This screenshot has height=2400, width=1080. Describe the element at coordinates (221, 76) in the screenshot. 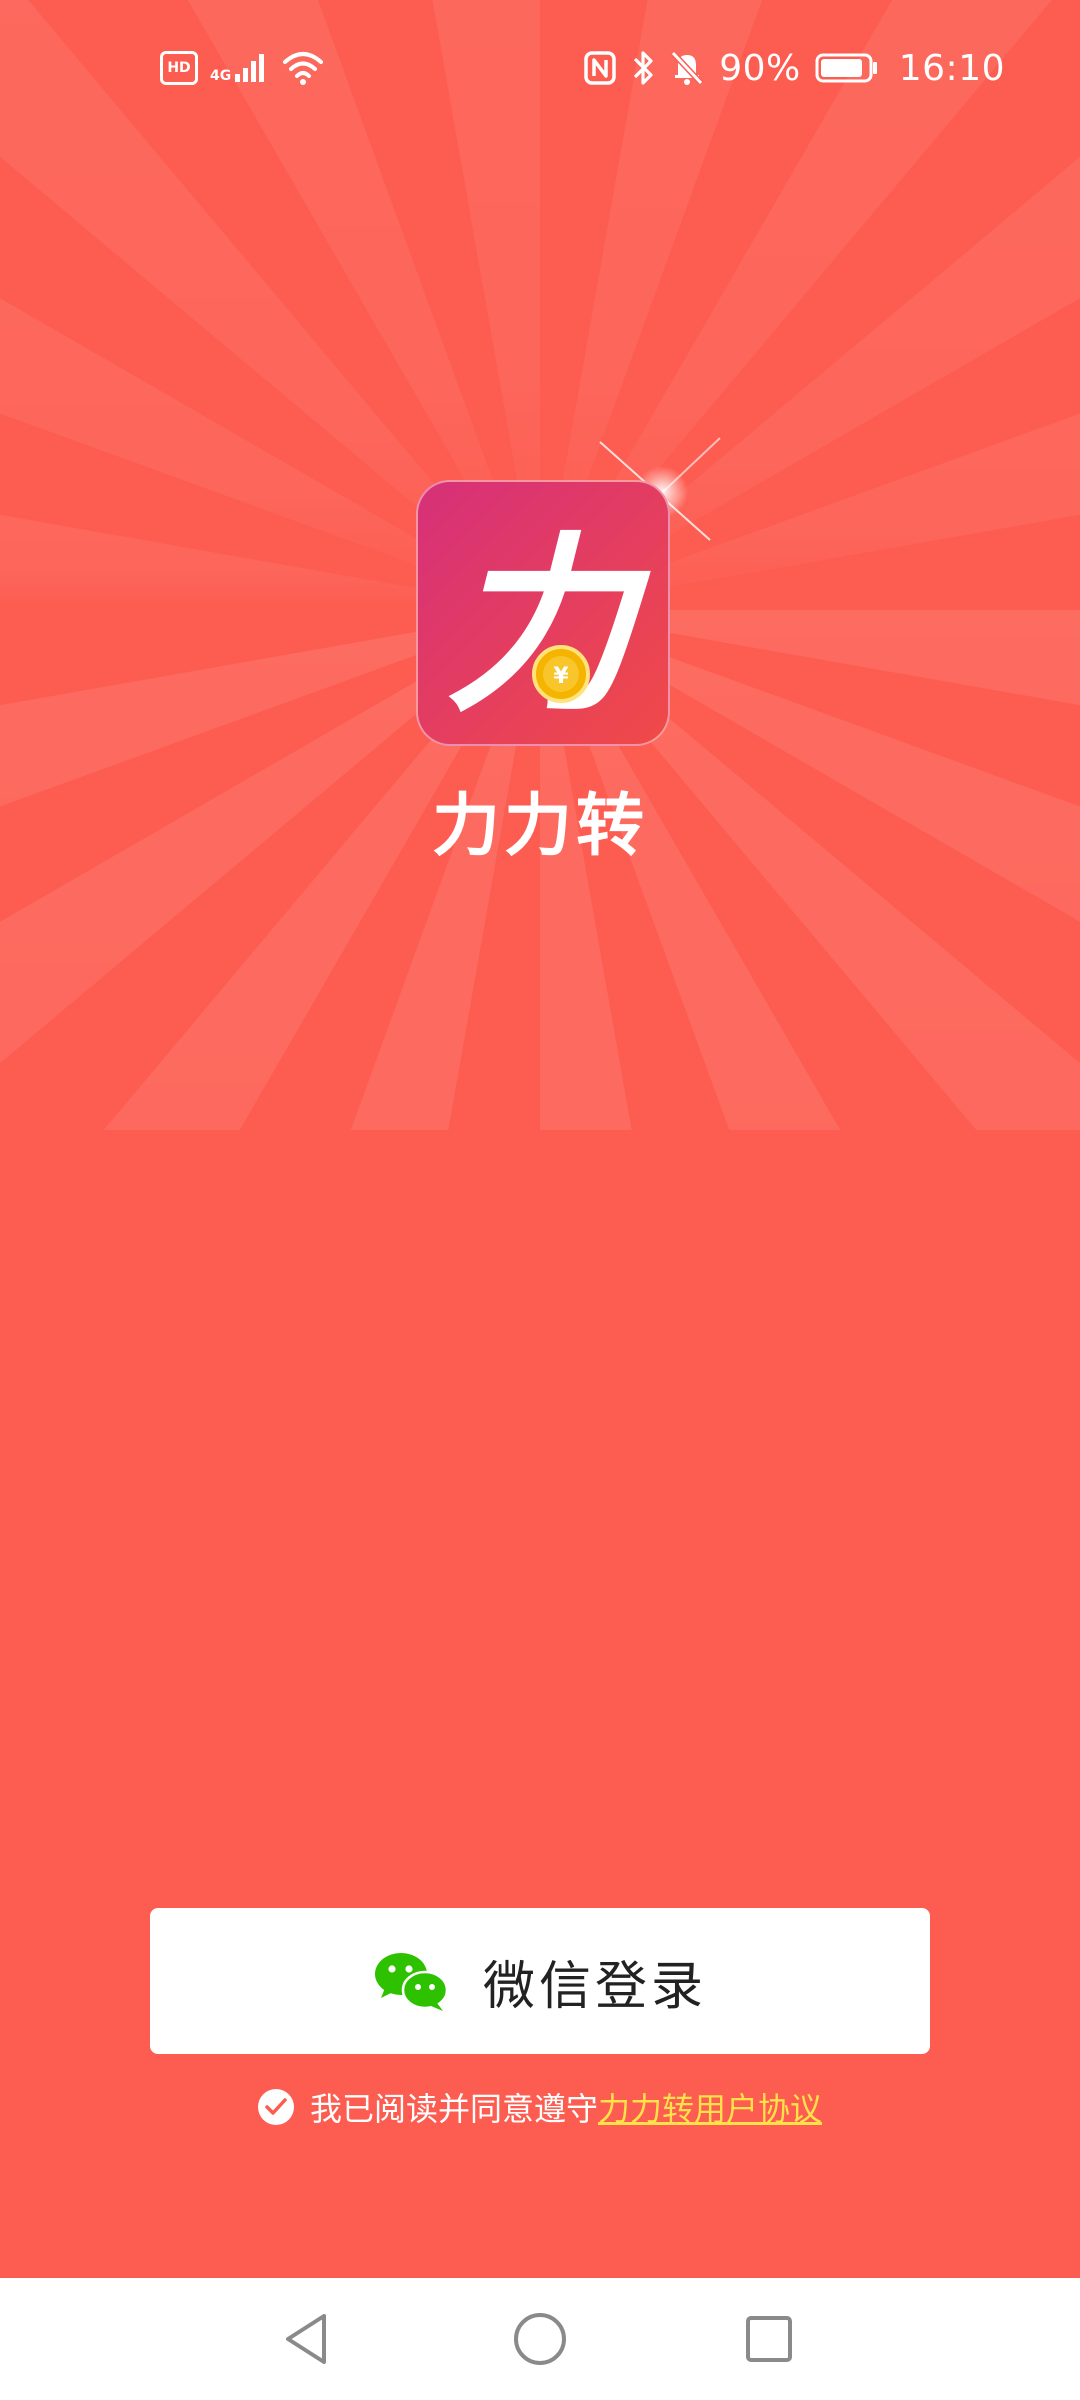

I see `network-type-label: 4G` at that location.